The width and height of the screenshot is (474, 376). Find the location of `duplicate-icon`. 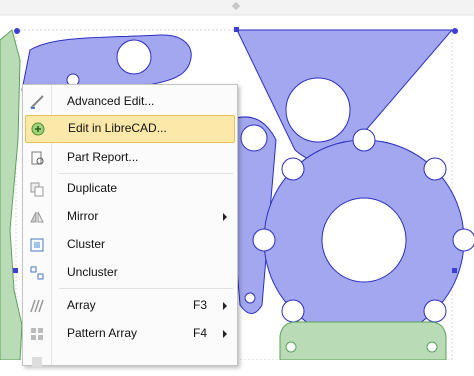

duplicate-icon is located at coordinates (37, 189).